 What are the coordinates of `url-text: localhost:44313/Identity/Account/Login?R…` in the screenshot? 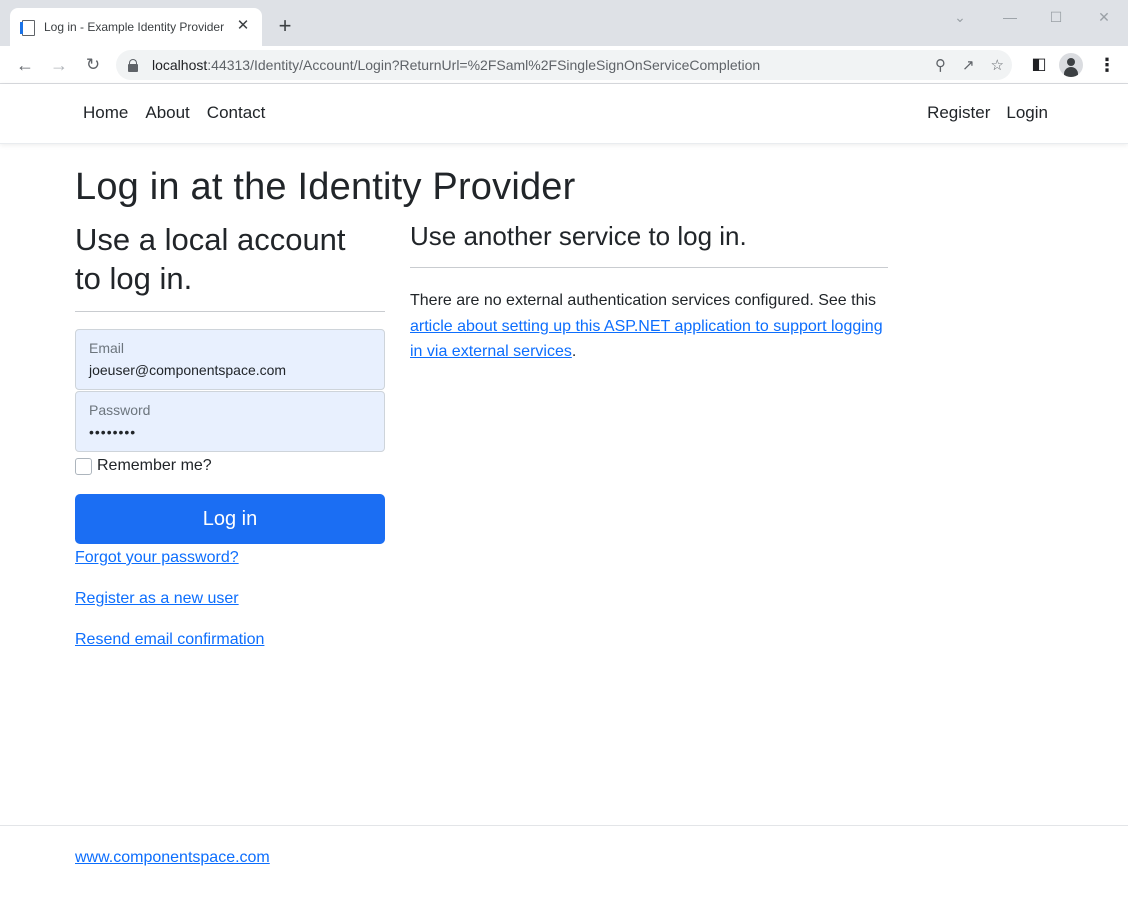 It's located at (456, 65).